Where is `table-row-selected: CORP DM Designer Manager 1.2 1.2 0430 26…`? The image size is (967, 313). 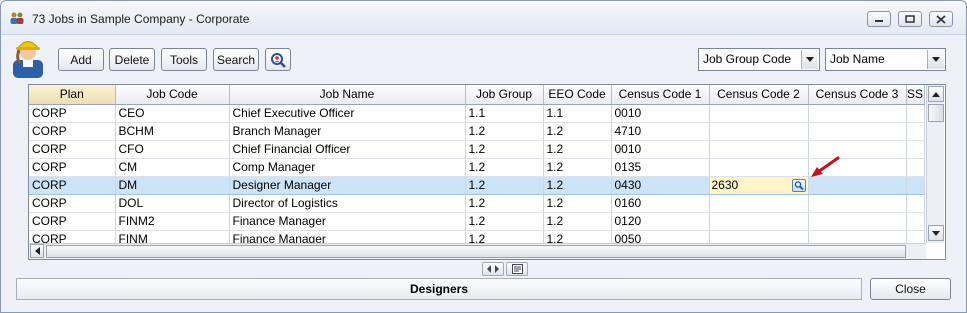 table-row-selected: CORP DM Designer Manager 1.2 1.2 0430 26… is located at coordinates (477, 185).